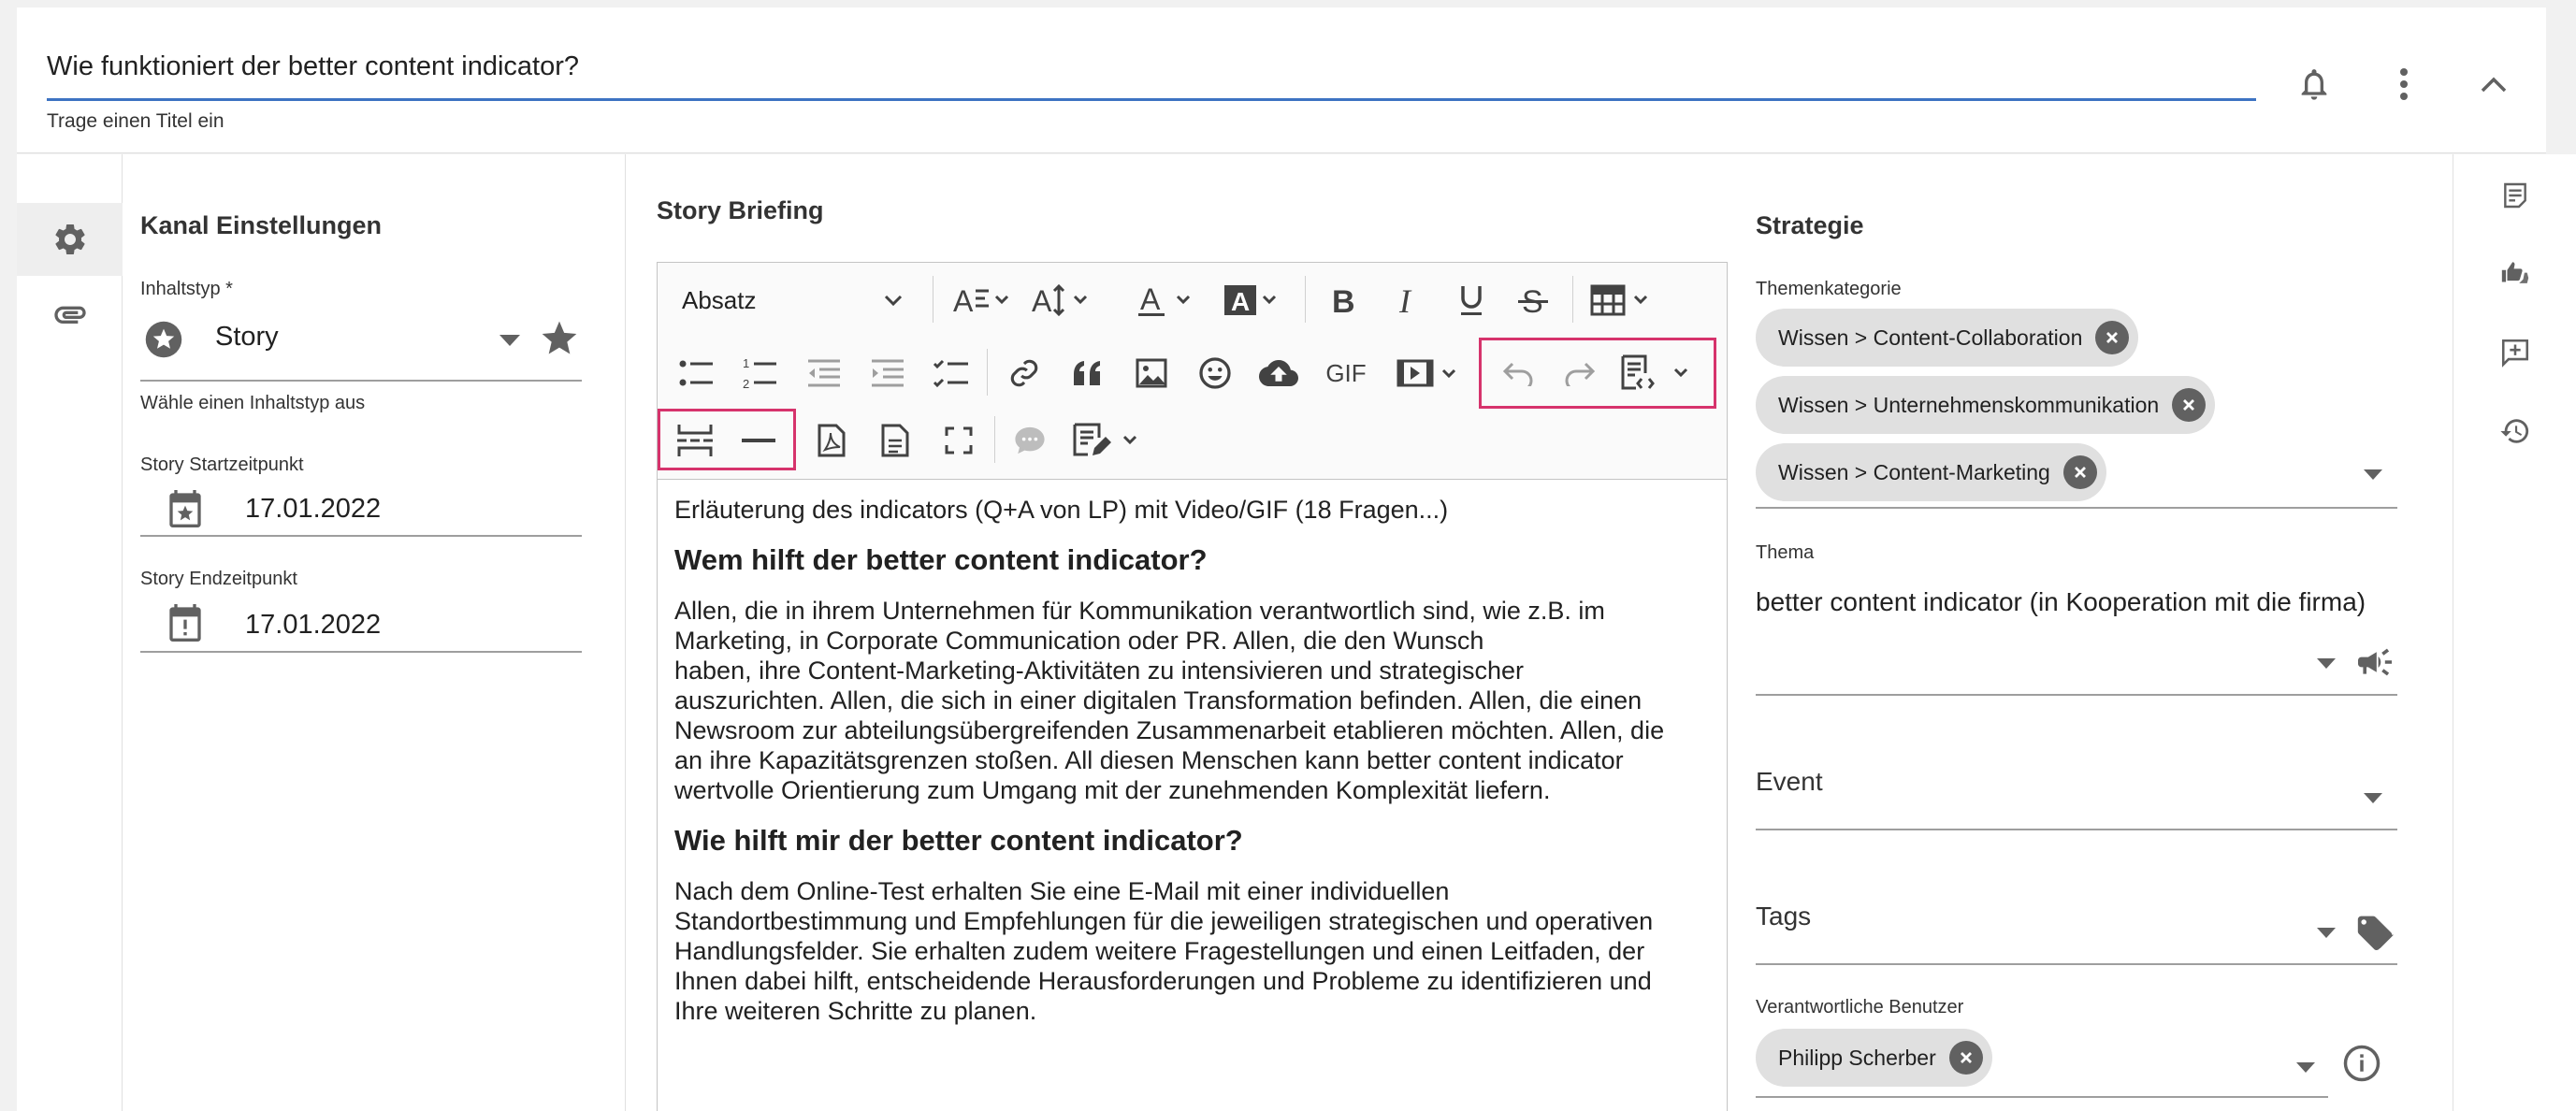 The height and width of the screenshot is (1111, 2576). Describe the element at coordinates (951, 373) in the screenshot. I see `todo-list-button` at that location.